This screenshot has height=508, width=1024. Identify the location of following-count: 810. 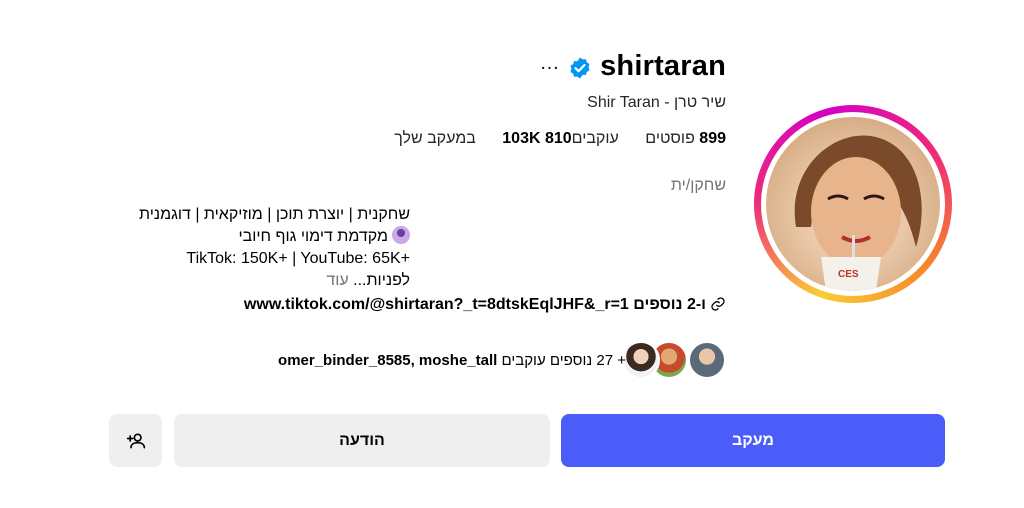
(558, 138).